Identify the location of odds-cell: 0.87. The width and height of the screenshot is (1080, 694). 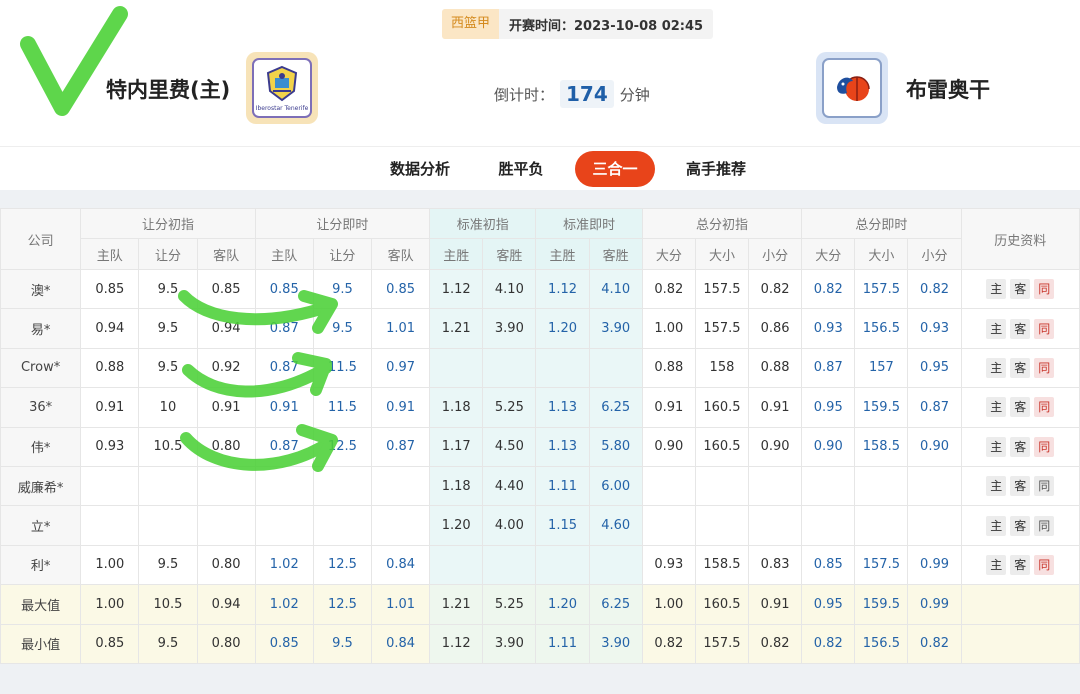
(934, 407).